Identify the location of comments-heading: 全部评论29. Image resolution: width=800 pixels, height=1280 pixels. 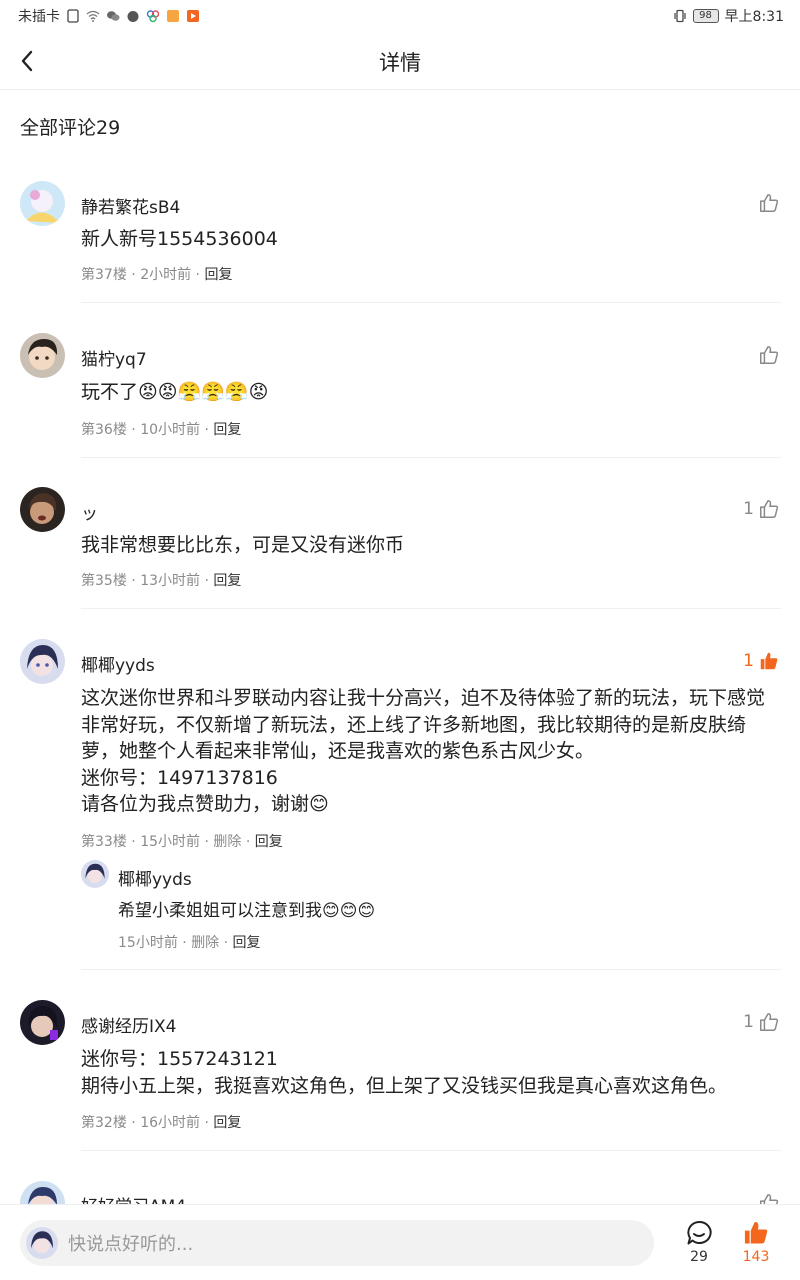
(70, 128).